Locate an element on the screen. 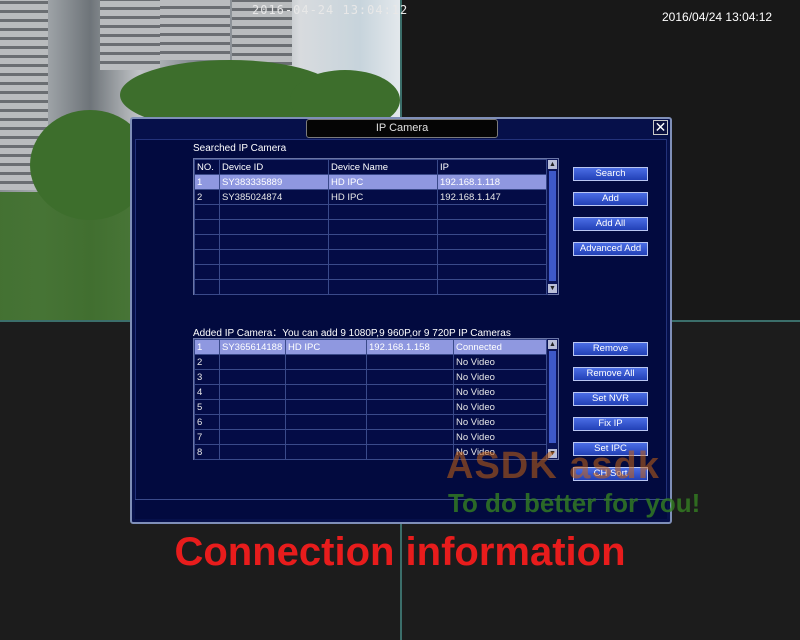 The width and height of the screenshot is (800, 640). set-nvr-button: Set NVR is located at coordinates (610, 399).